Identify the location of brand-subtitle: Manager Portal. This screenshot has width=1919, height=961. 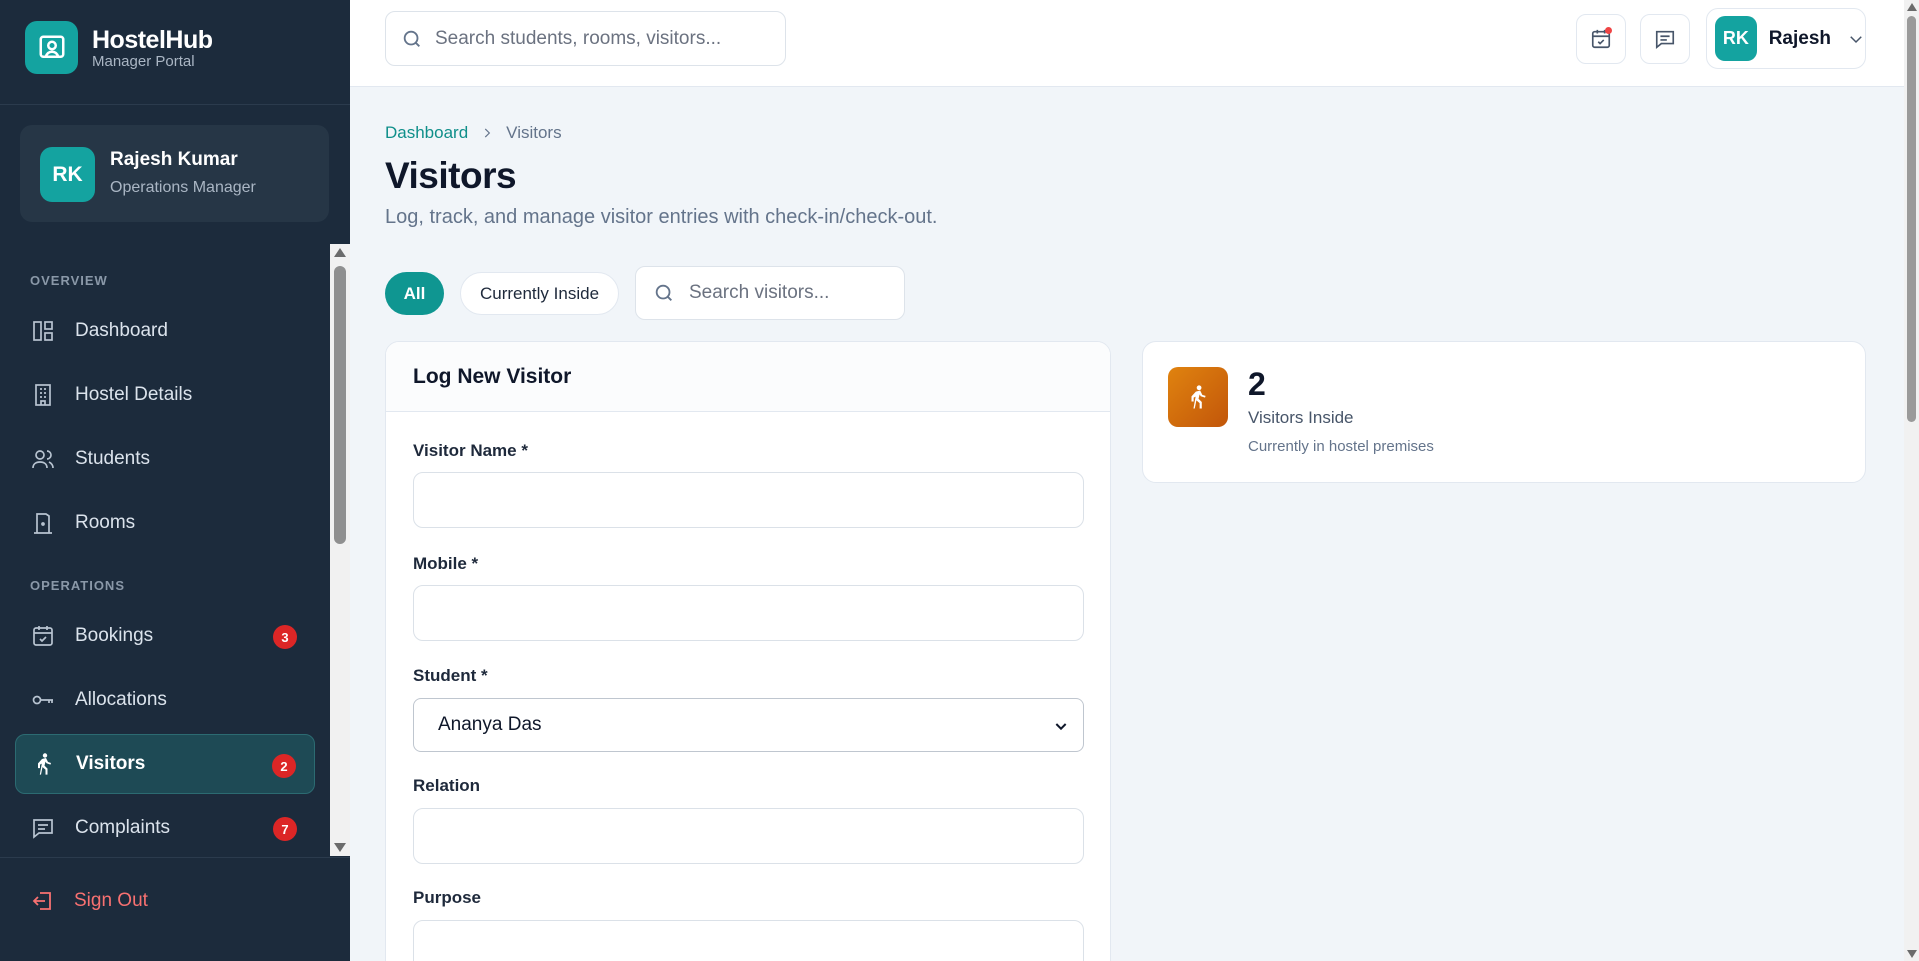
(143, 61).